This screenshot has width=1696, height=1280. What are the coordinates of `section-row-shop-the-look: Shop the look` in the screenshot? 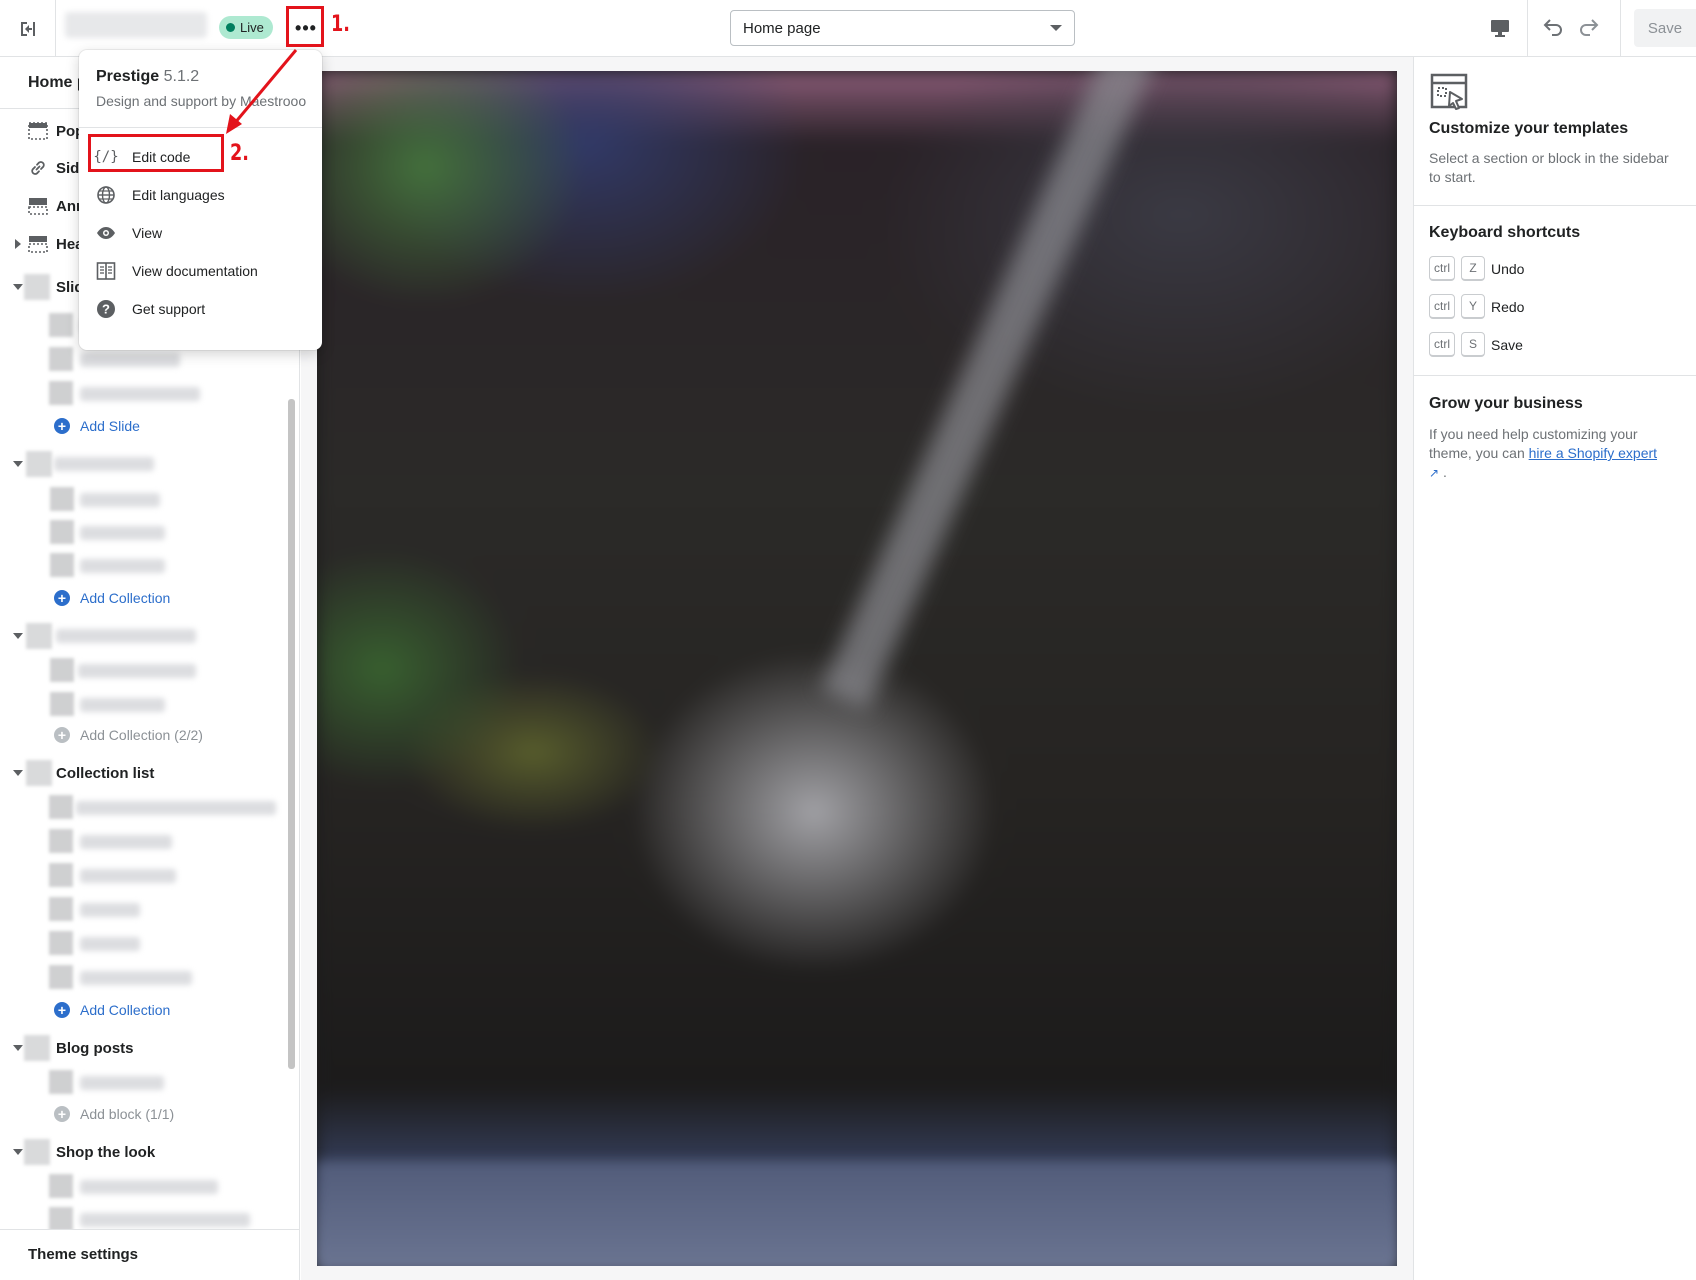 It's located at (149, 1152).